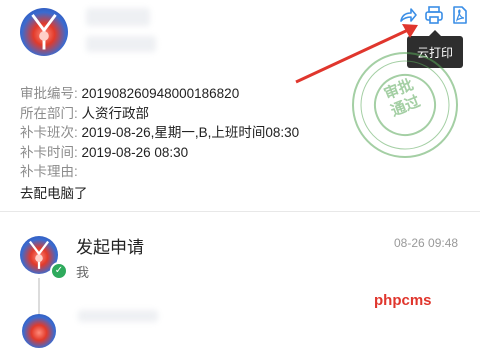 Image resolution: width=480 pixels, height=348 pixels. I want to click on watermark-text: phpcms, so click(403, 300).